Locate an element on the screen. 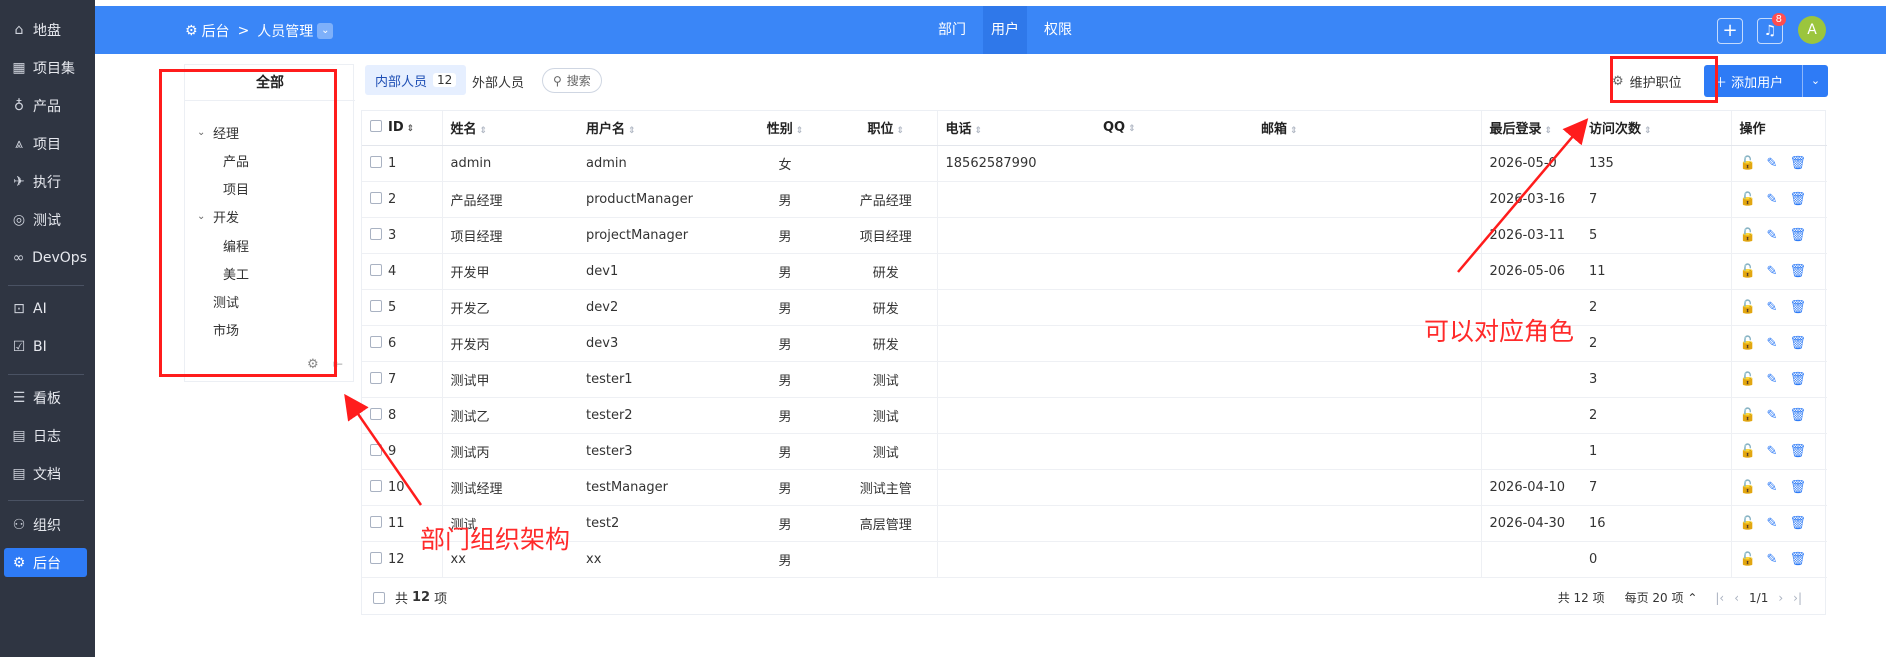  annotation-tree-note: 部门组织架构 is located at coordinates (495, 539).